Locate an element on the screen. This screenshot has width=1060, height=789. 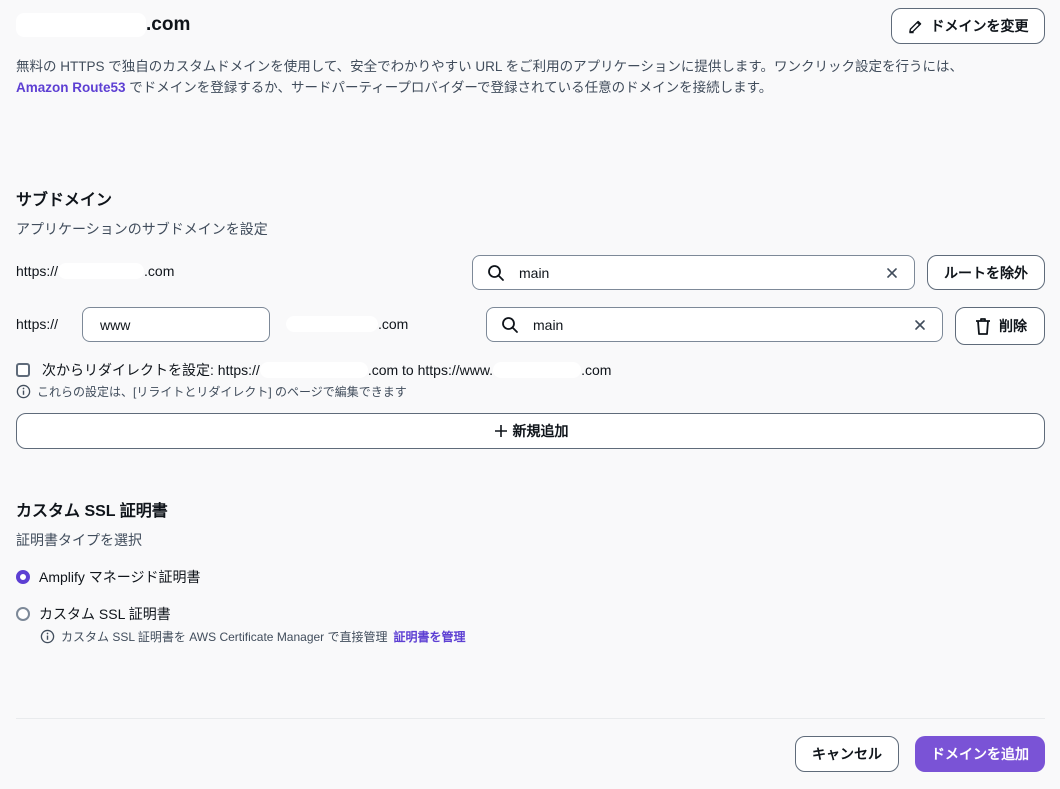
rewrite-info-row: これらの設定は、[リライトとリダイレクト] のページで編集できます is located at coordinates (211, 391).